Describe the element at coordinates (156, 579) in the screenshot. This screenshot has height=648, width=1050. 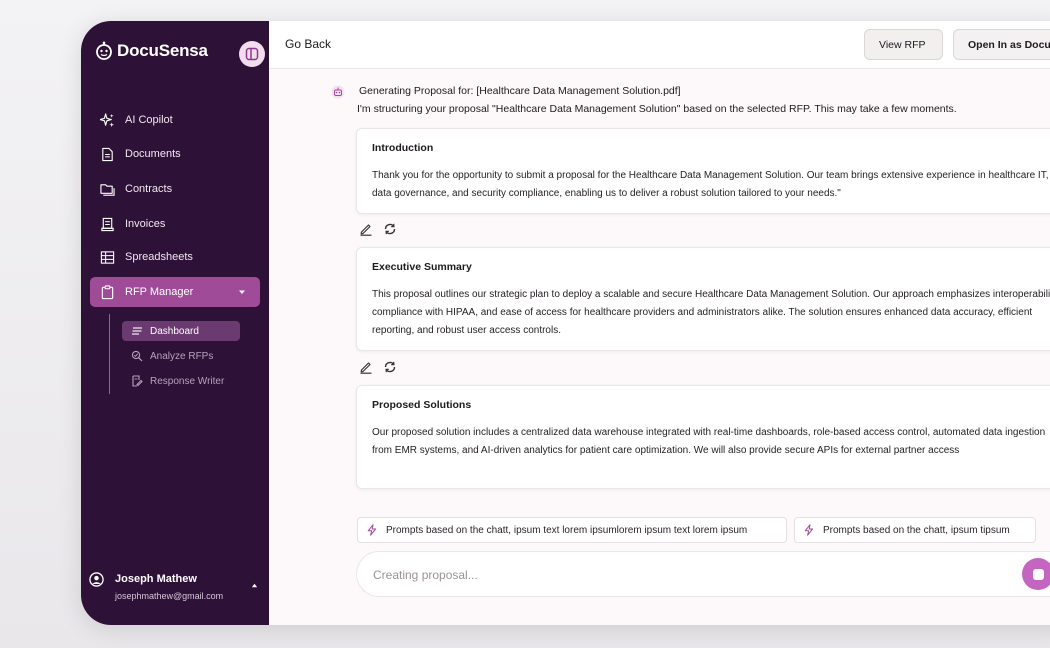
I see `user-name: Joseph Mathew` at that location.